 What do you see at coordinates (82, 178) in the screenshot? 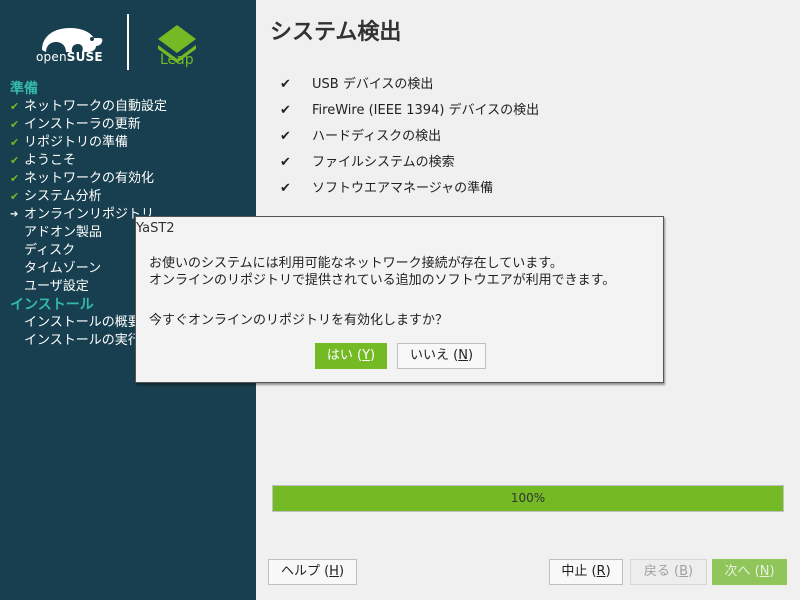
I see `step-network-enable: ✔ ネットワークの有効化` at bounding box center [82, 178].